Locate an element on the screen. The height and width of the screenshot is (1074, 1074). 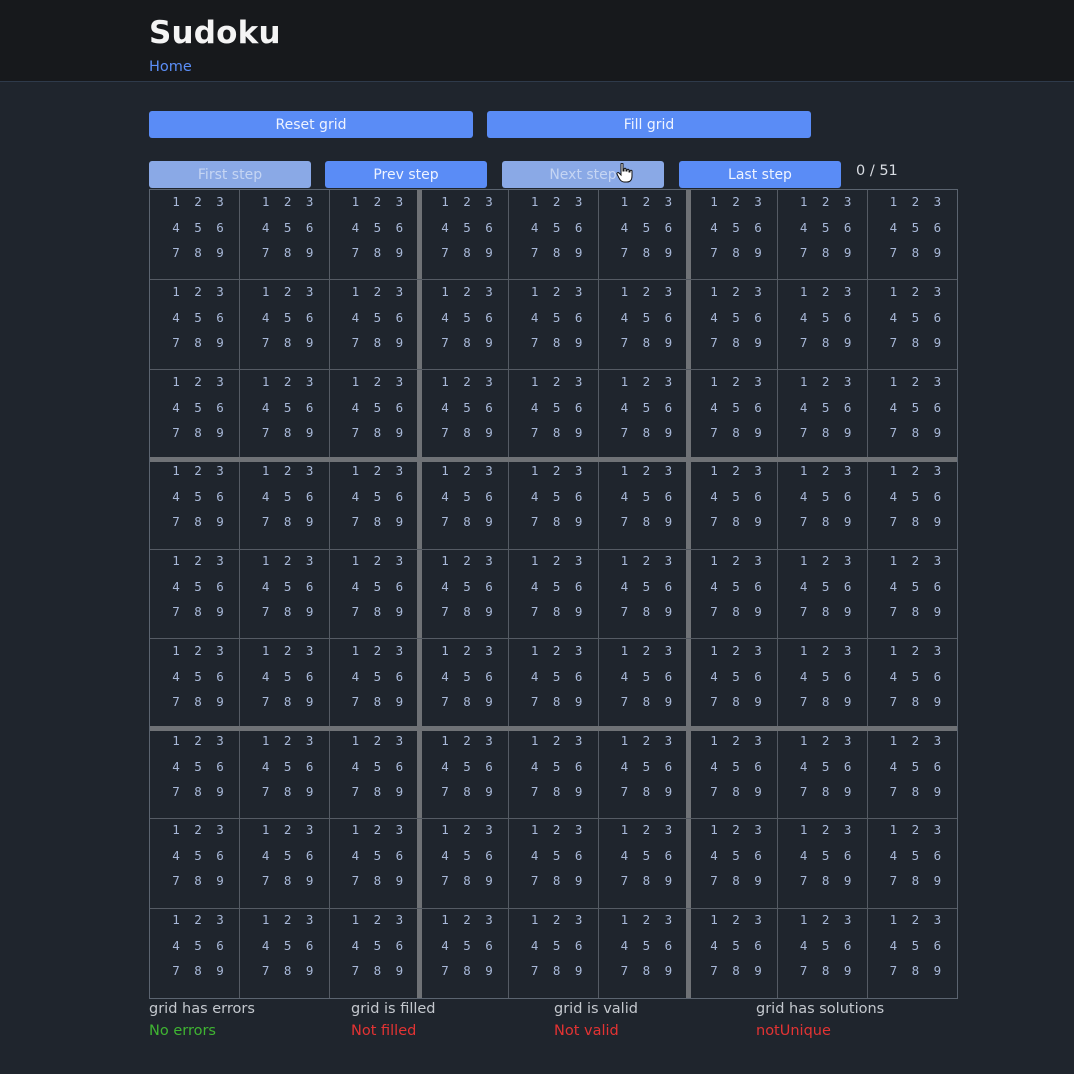
reset-grid-button: Reset grid is located at coordinates (311, 124).